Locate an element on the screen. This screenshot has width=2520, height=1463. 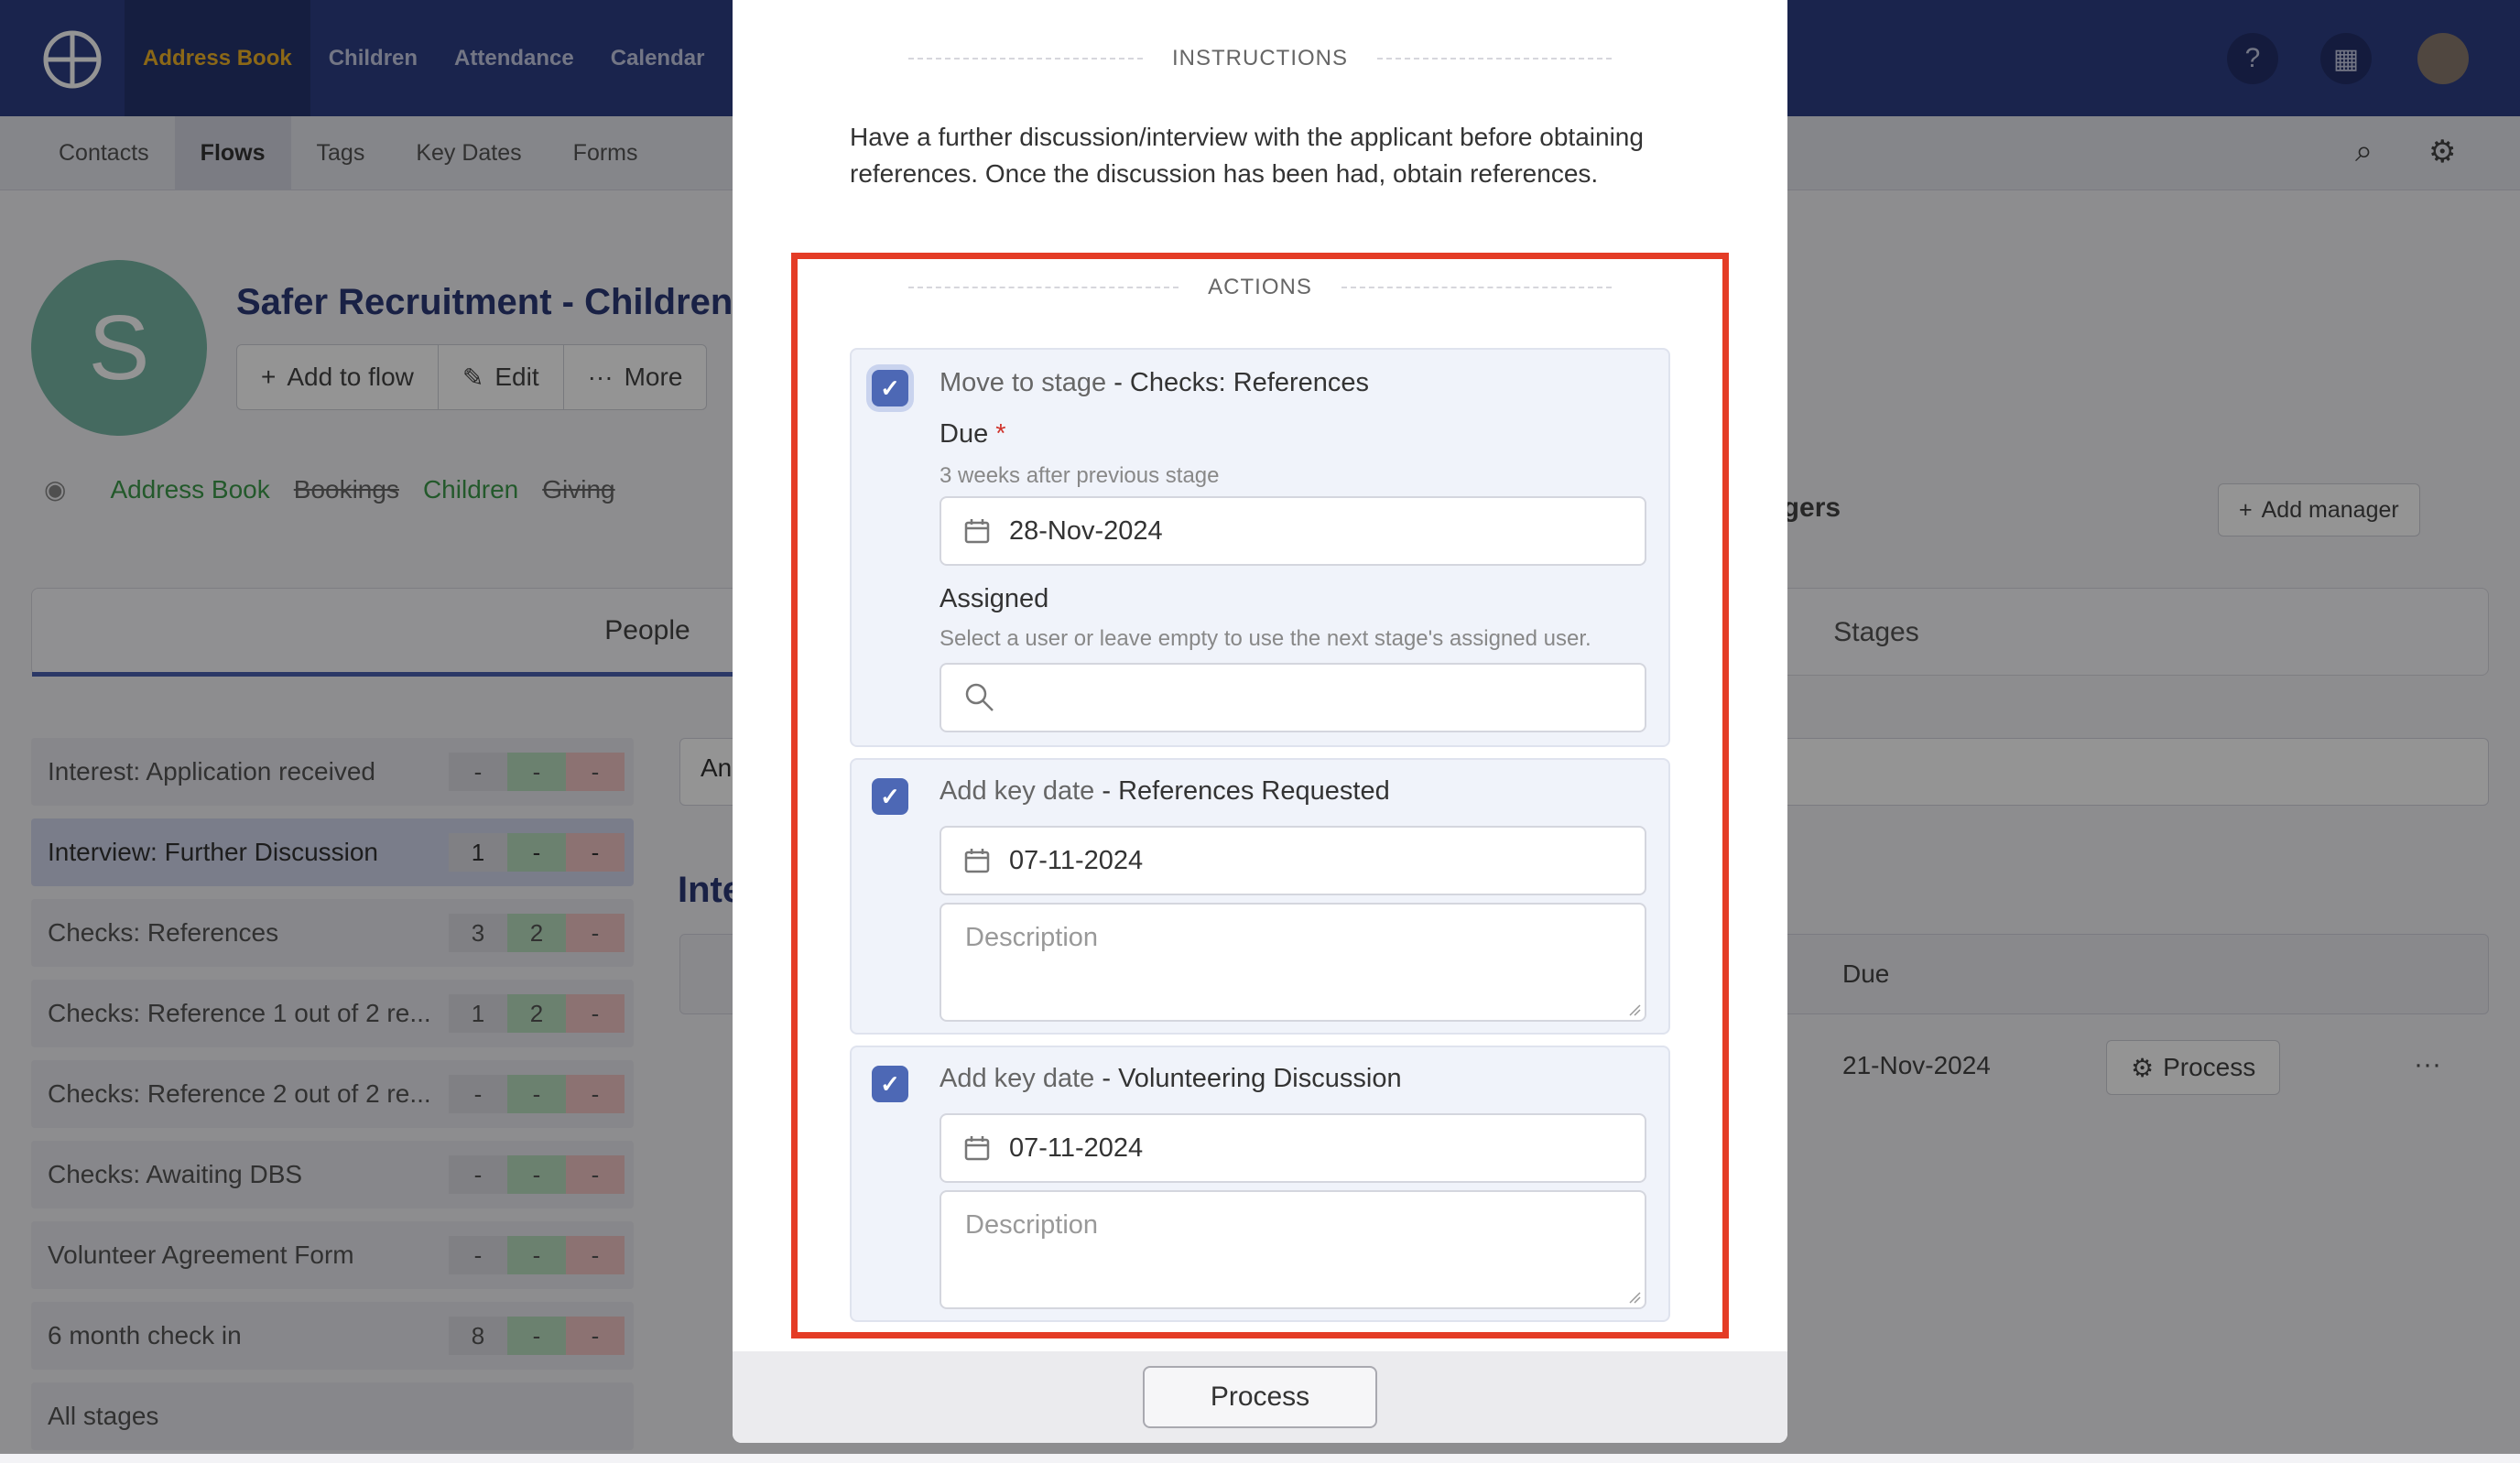
required-mark: * is located at coordinates (1000, 434).